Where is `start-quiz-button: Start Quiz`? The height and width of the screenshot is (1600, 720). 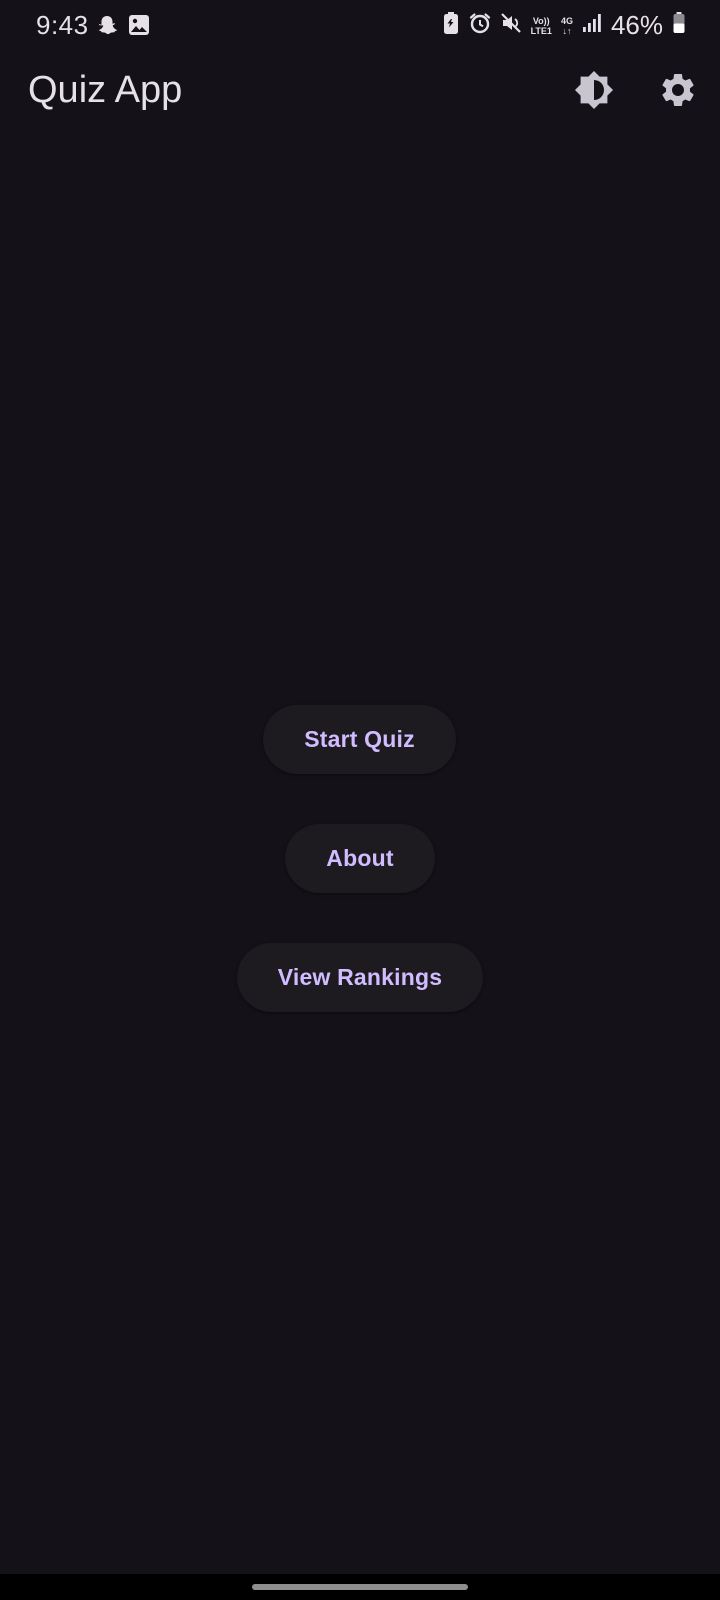 start-quiz-button: Start Quiz is located at coordinates (359, 739).